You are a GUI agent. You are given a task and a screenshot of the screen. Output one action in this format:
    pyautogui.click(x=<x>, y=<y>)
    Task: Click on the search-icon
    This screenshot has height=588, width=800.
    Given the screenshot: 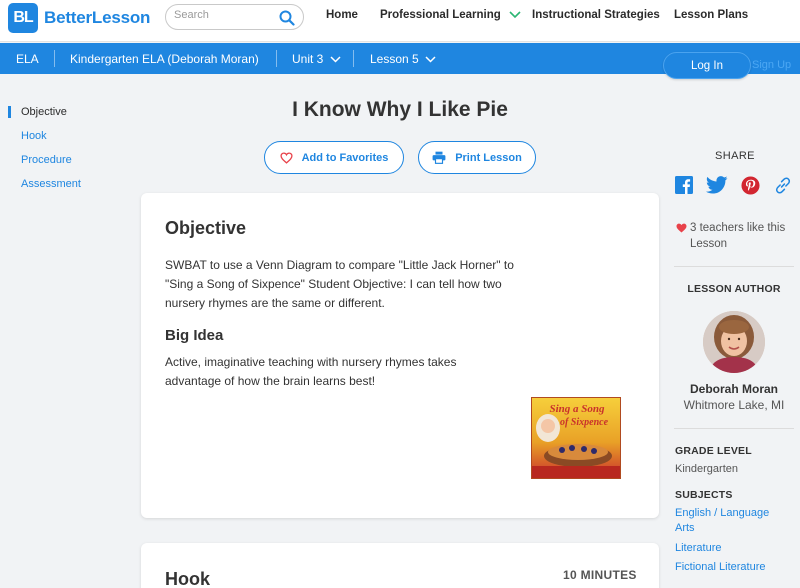 What is the action you would take?
    pyautogui.click(x=287, y=18)
    